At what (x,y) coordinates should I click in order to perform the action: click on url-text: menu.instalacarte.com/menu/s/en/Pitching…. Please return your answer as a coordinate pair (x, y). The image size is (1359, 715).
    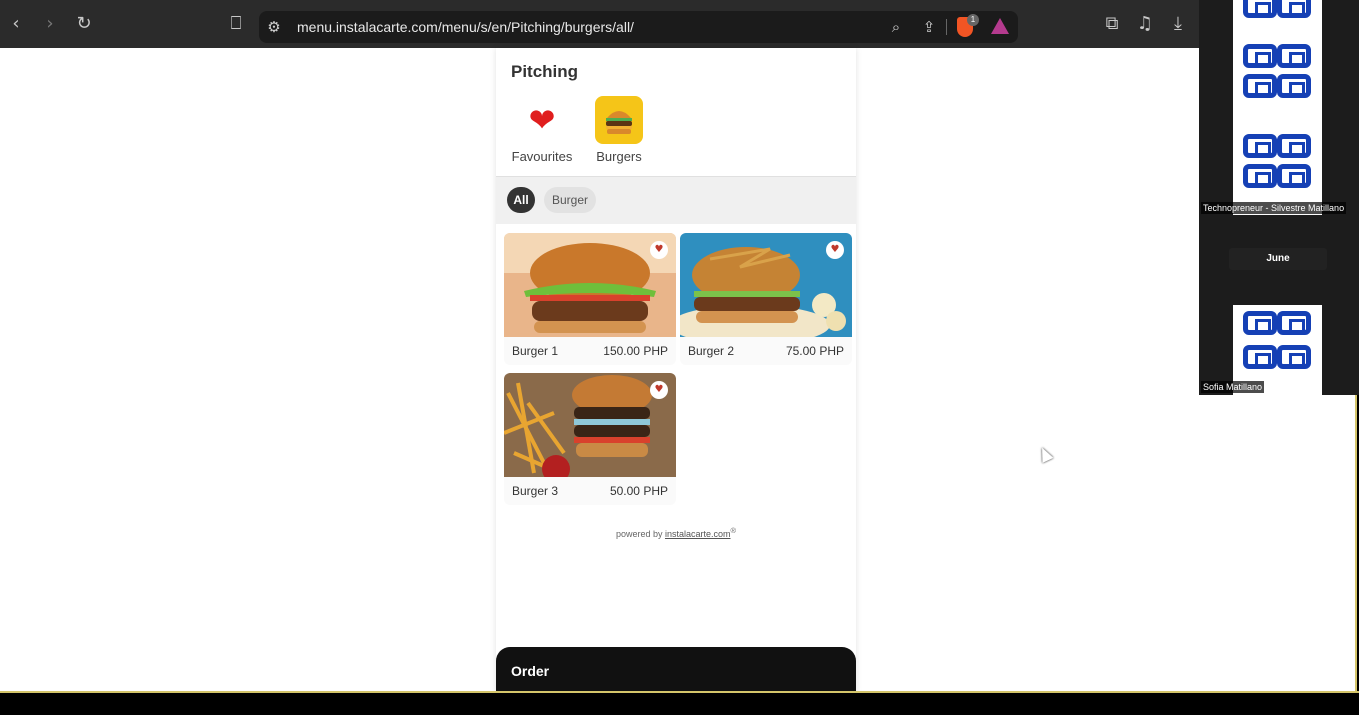
    Looking at the image, I should click on (465, 27).